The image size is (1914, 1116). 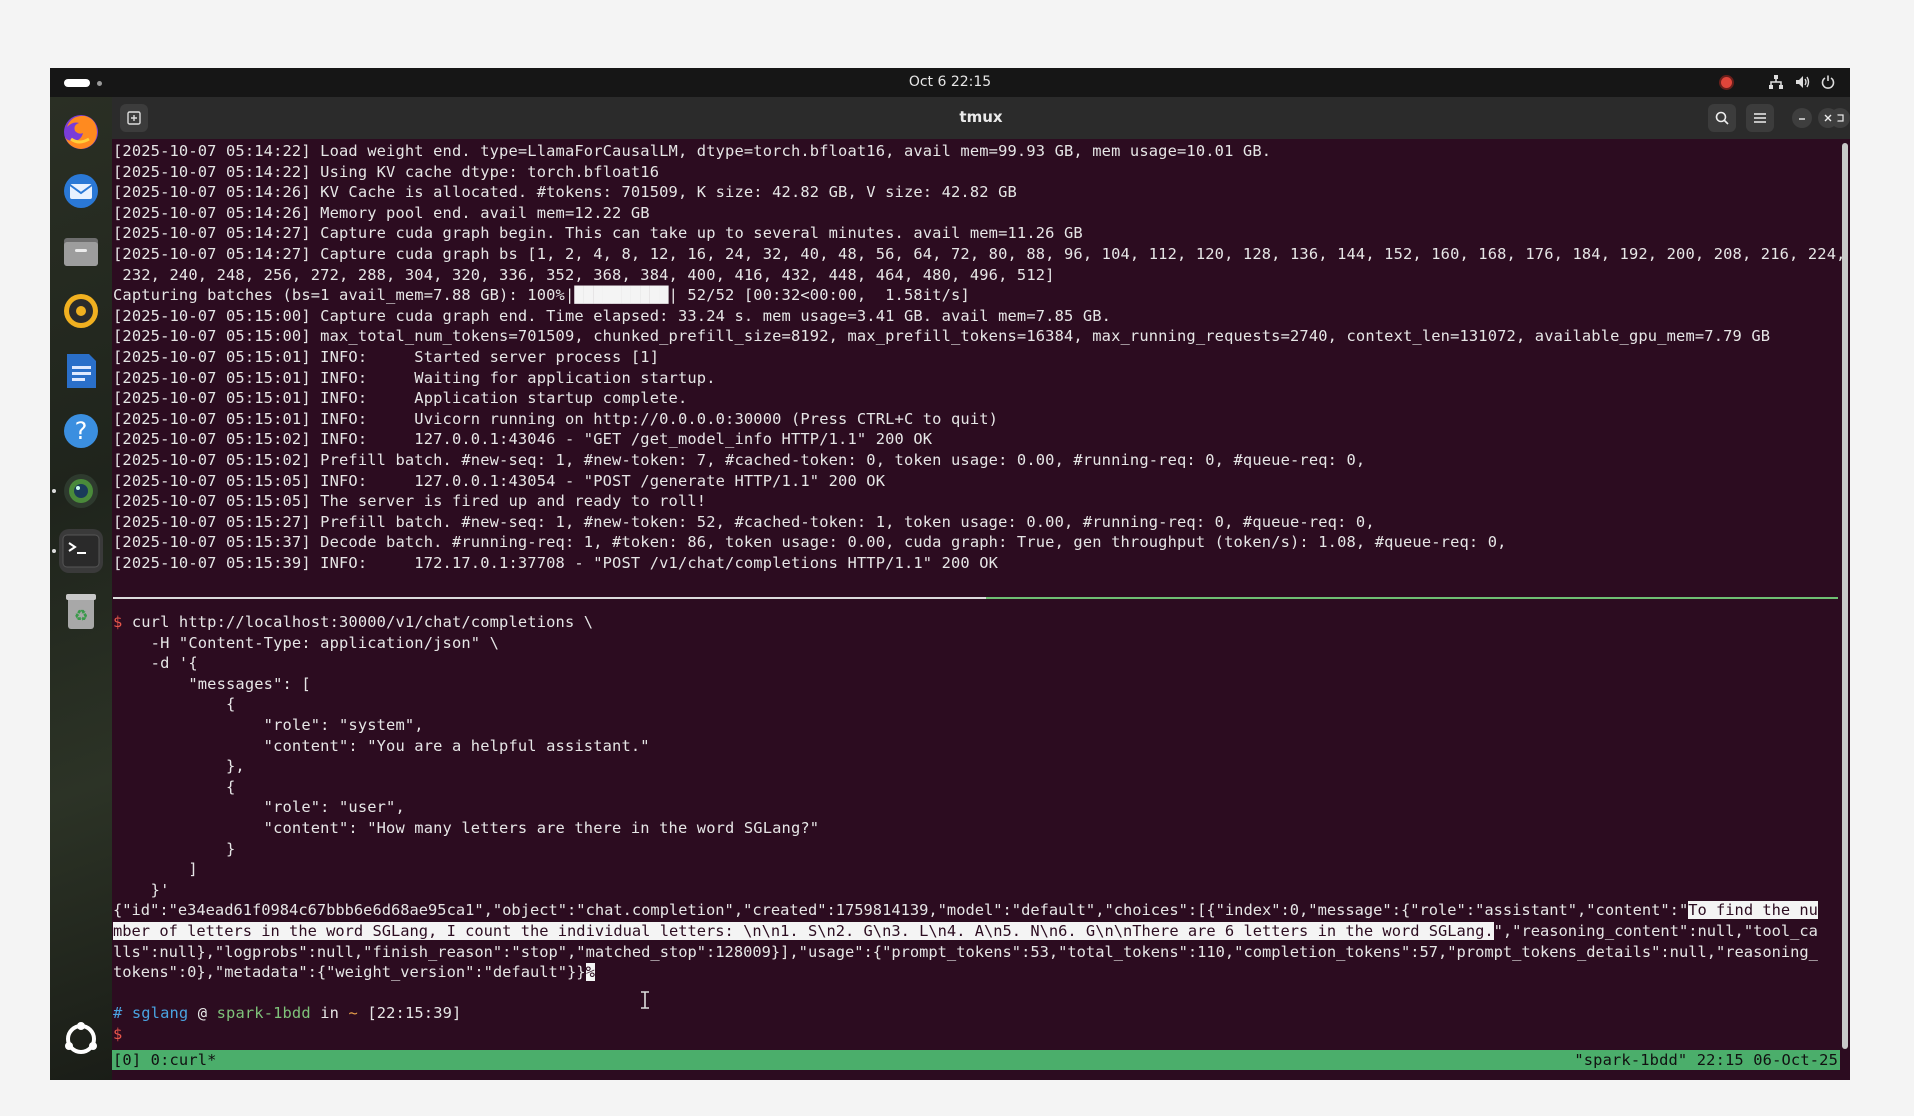 I want to click on hamburger-icon, so click(x=1760, y=118).